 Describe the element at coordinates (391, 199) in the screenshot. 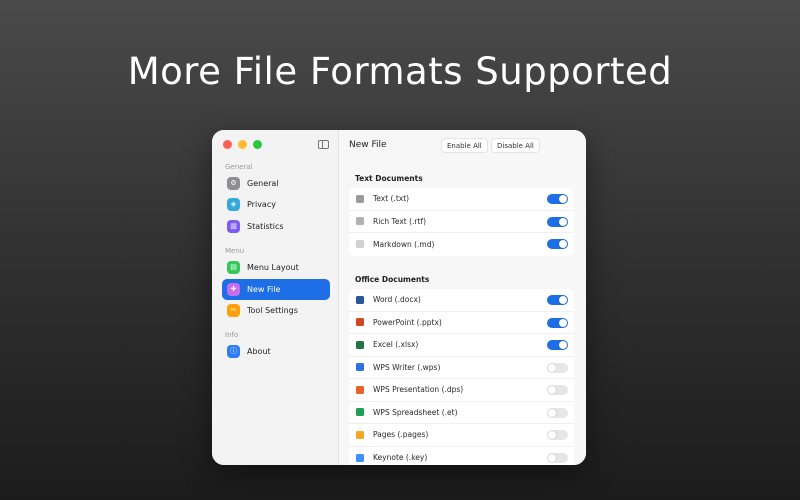

I see `list-item-label: Text (.txt)` at that location.